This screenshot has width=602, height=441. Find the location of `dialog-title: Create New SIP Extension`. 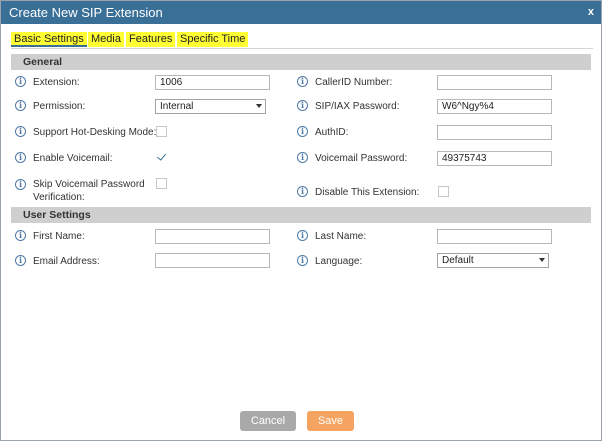

dialog-title: Create New SIP Extension is located at coordinates (86, 12).